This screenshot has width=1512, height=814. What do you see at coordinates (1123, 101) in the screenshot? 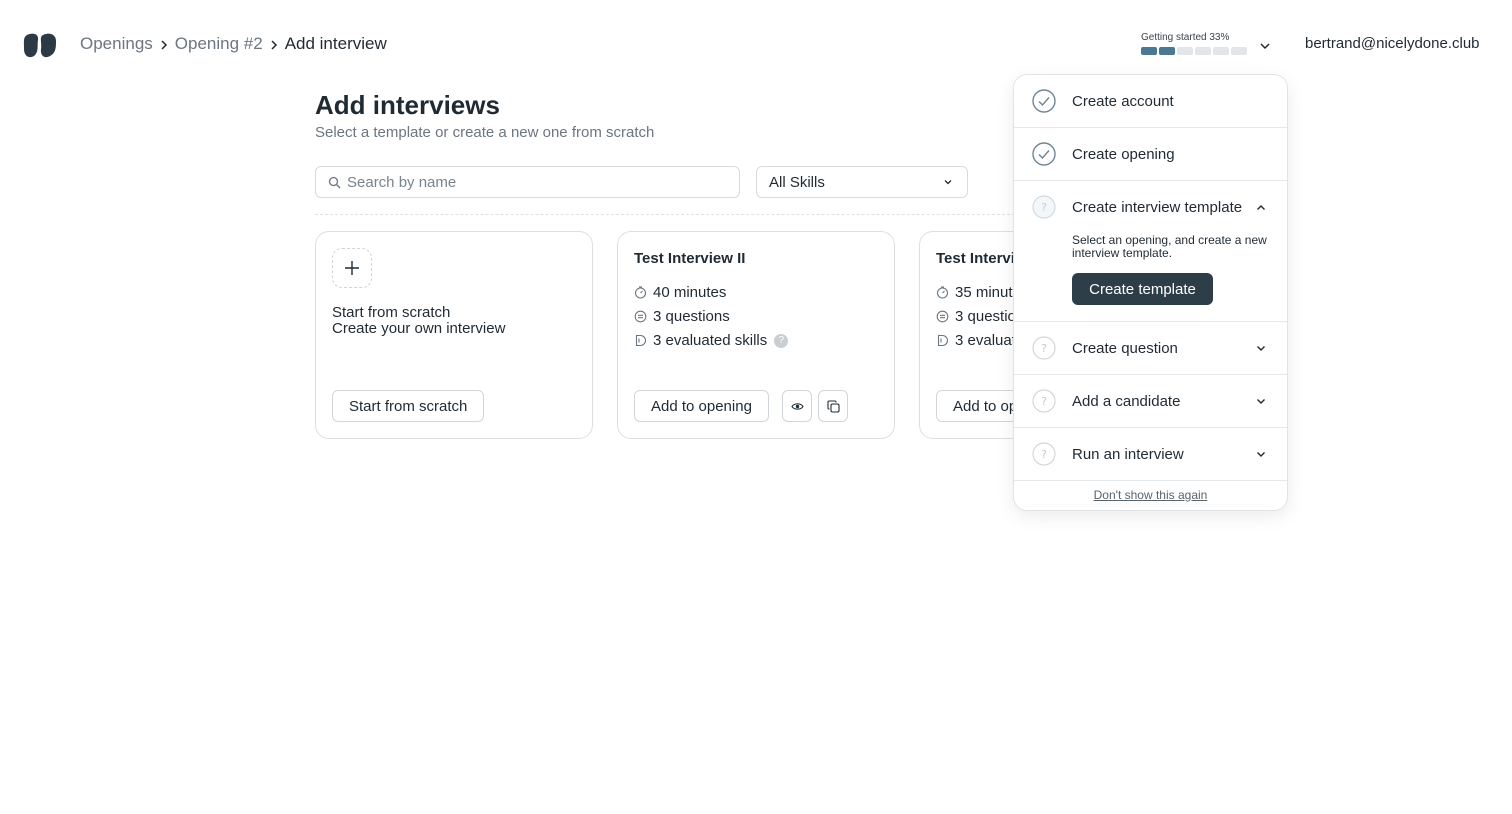
I see `step-label: Create account` at bounding box center [1123, 101].